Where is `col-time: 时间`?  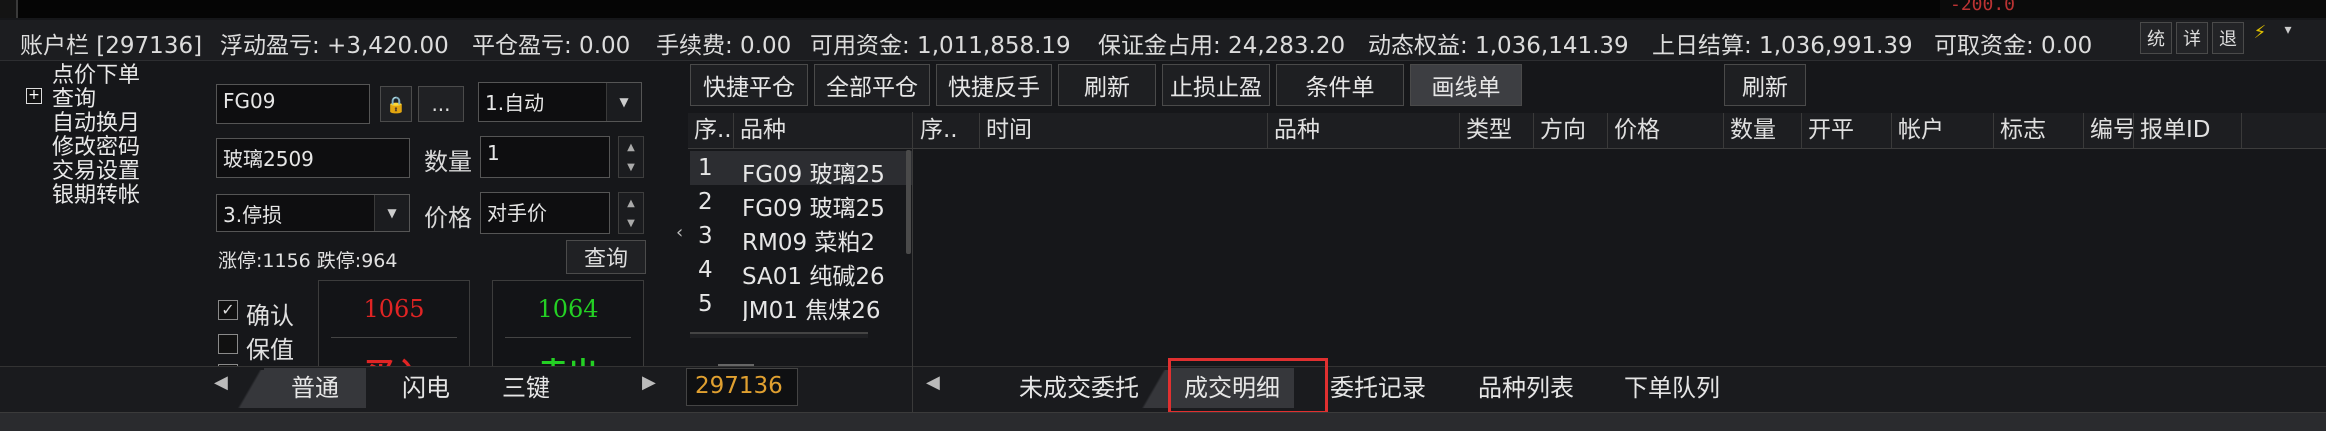
col-time: 时间 is located at coordinates (1124, 130).